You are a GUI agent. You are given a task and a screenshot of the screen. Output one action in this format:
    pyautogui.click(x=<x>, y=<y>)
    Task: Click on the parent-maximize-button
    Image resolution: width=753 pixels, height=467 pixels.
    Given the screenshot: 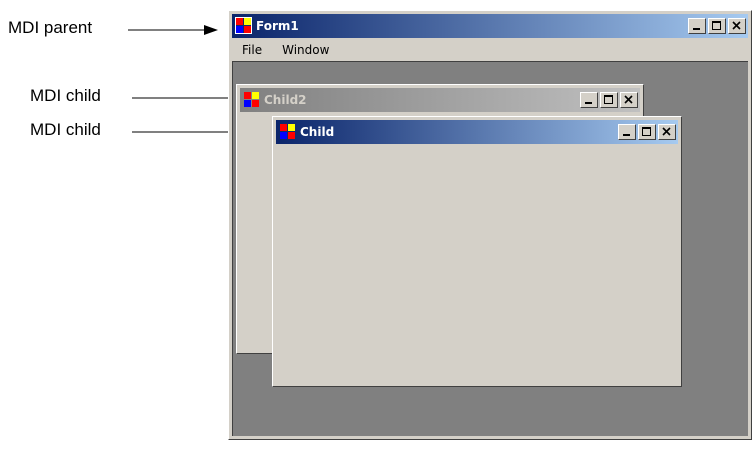 What is the action you would take?
    pyautogui.click(x=717, y=26)
    